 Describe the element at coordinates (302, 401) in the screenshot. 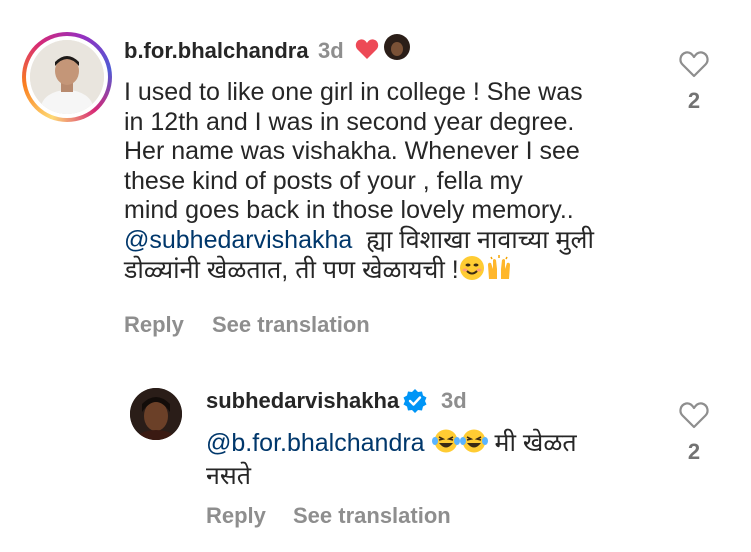

I see `reply-username: subhedarvishakha` at that location.